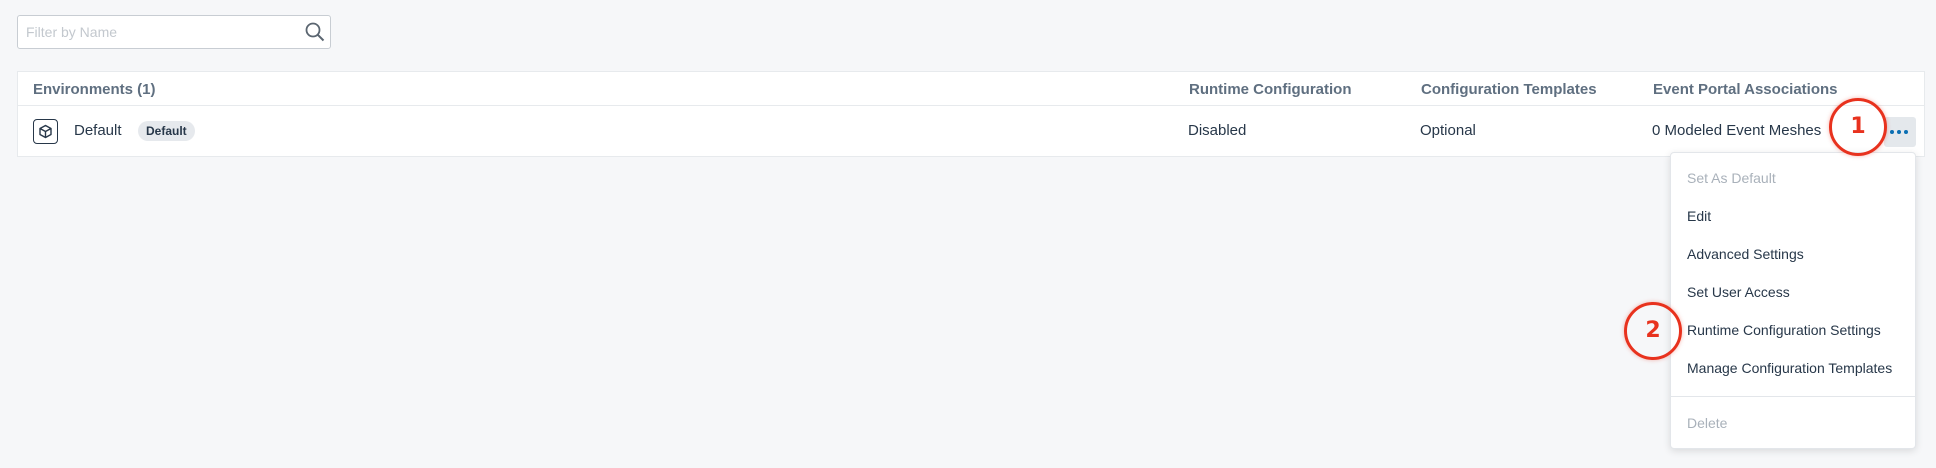 The height and width of the screenshot is (468, 1936). Describe the element at coordinates (1900, 132) in the screenshot. I see `more-actions-button` at that location.